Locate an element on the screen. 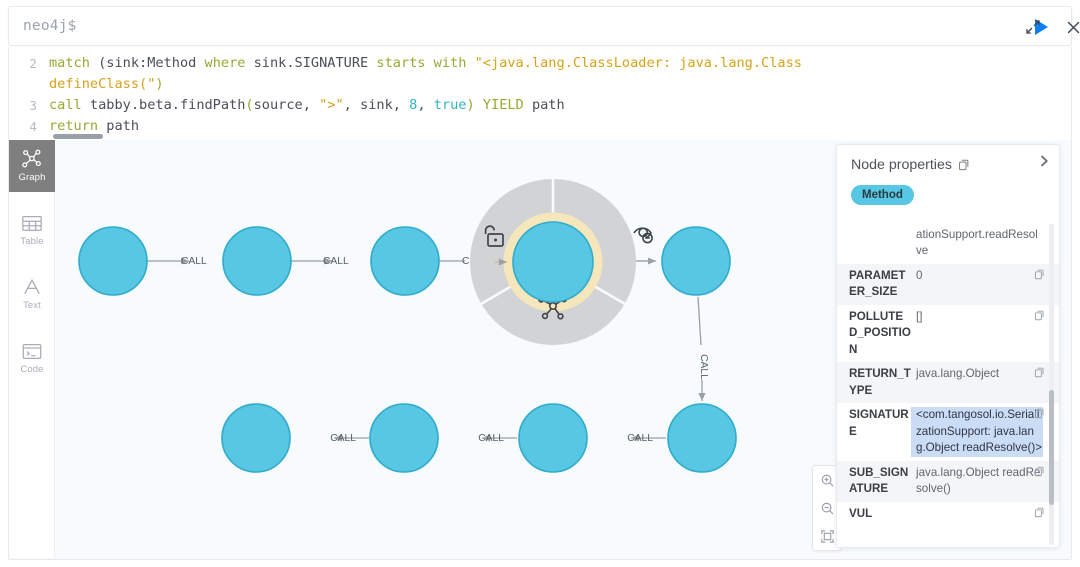 This screenshot has width=1080, height=567. expand-arrows-icon is located at coordinates (1033, 27).